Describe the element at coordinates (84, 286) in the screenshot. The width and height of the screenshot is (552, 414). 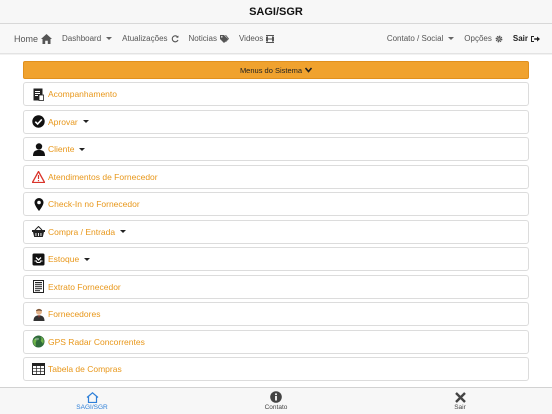
I see `menu-item-label: Extrato Fornecedor` at that location.